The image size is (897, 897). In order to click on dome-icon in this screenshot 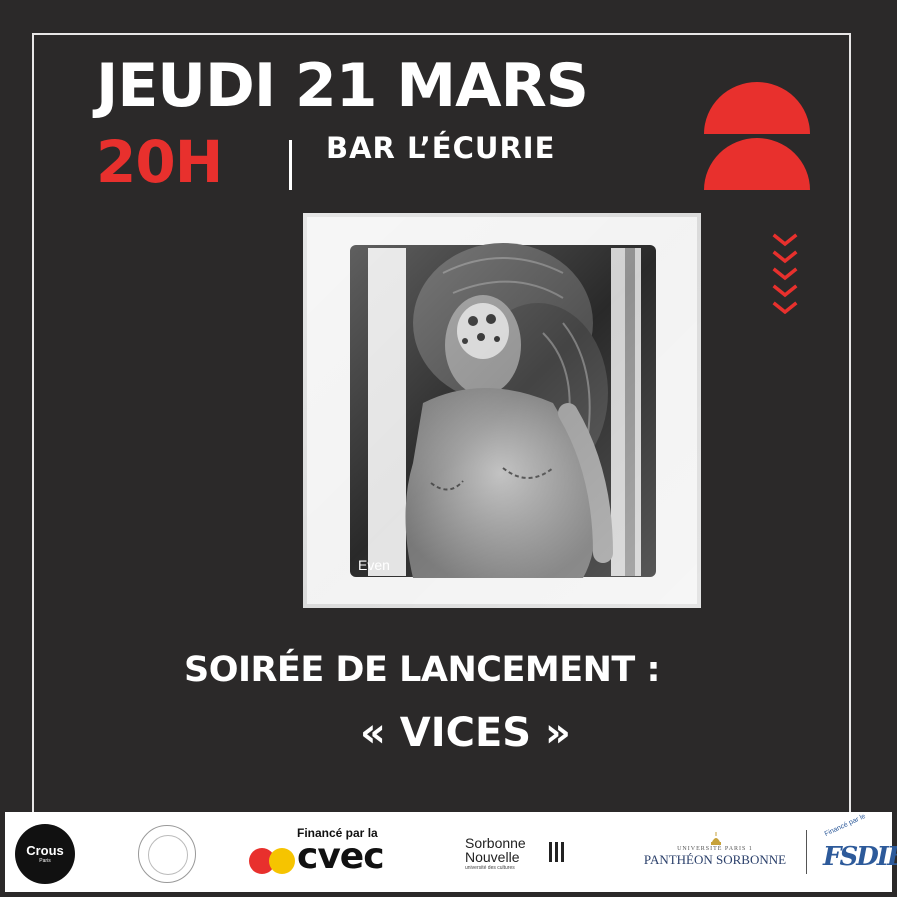, I will do `click(716, 838)`.